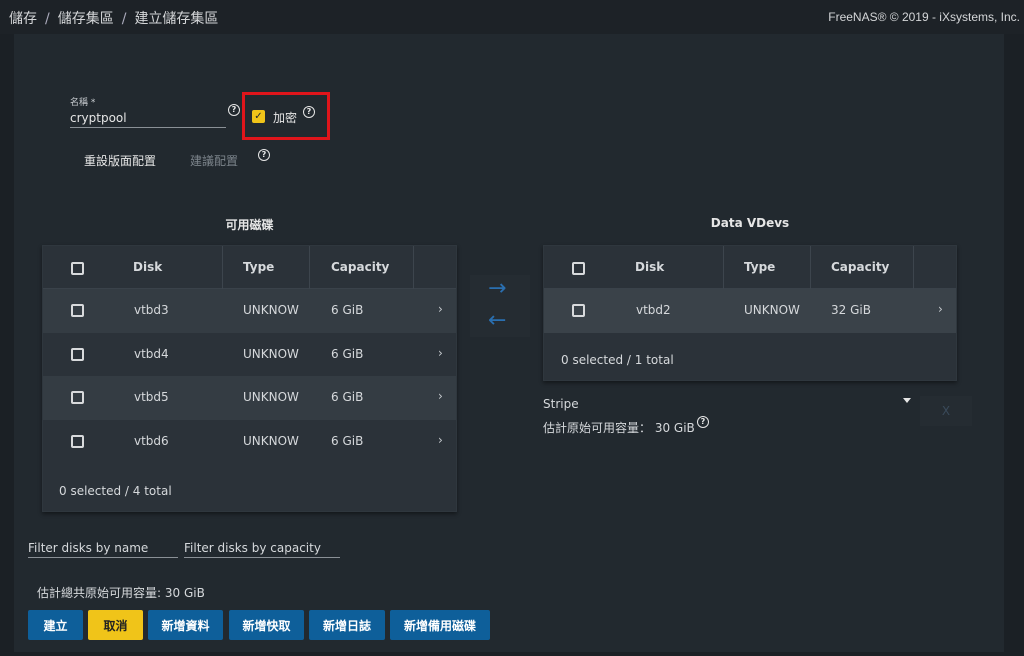 The height and width of the screenshot is (656, 1024). I want to click on disk-name: vtbd6, so click(151, 440).